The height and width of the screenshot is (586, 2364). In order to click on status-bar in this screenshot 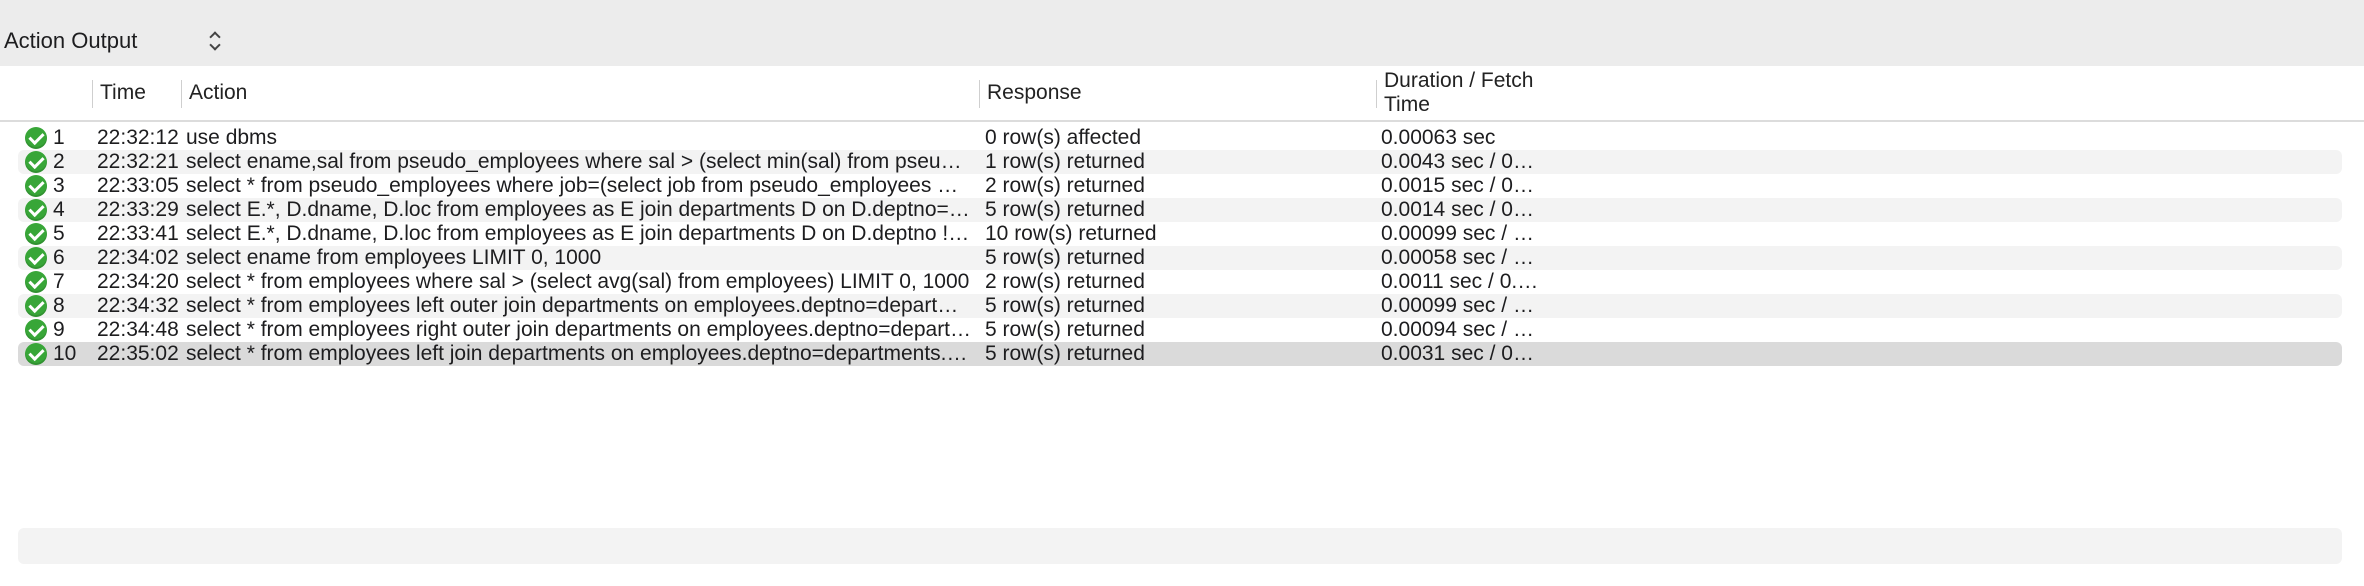, I will do `click(1180, 546)`.